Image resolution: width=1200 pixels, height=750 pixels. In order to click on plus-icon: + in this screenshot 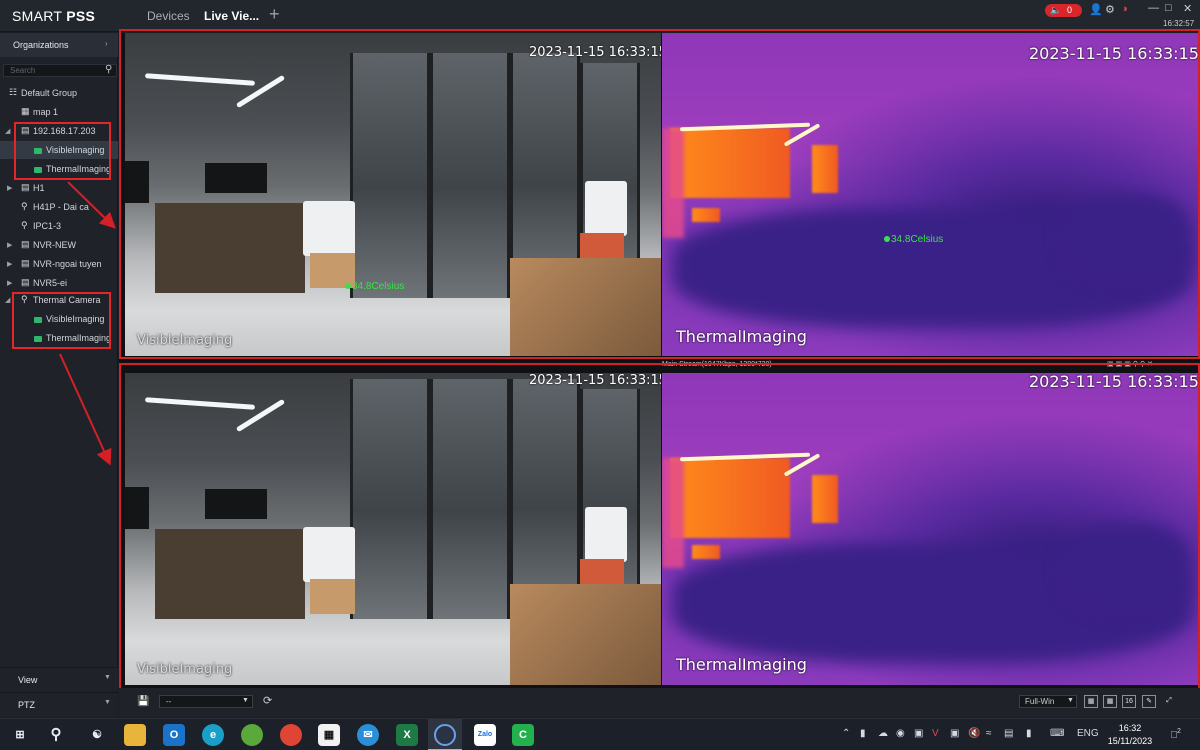, I will do `click(274, 14)`.